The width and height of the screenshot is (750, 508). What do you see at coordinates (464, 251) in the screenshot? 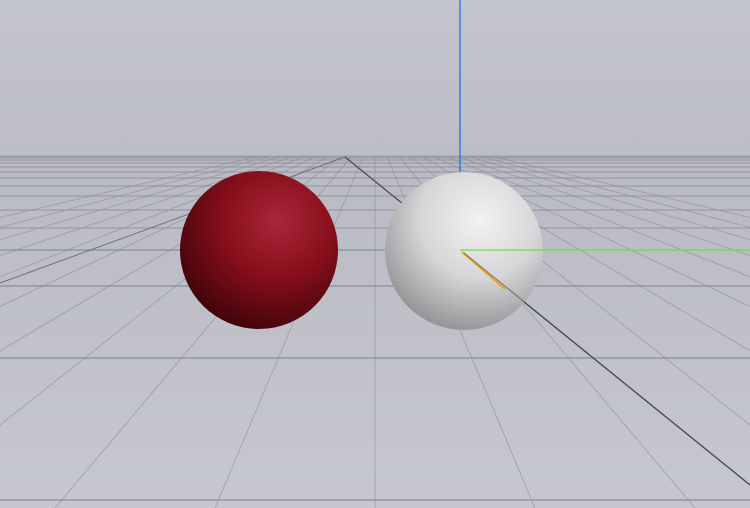
I see `white-sphere` at bounding box center [464, 251].